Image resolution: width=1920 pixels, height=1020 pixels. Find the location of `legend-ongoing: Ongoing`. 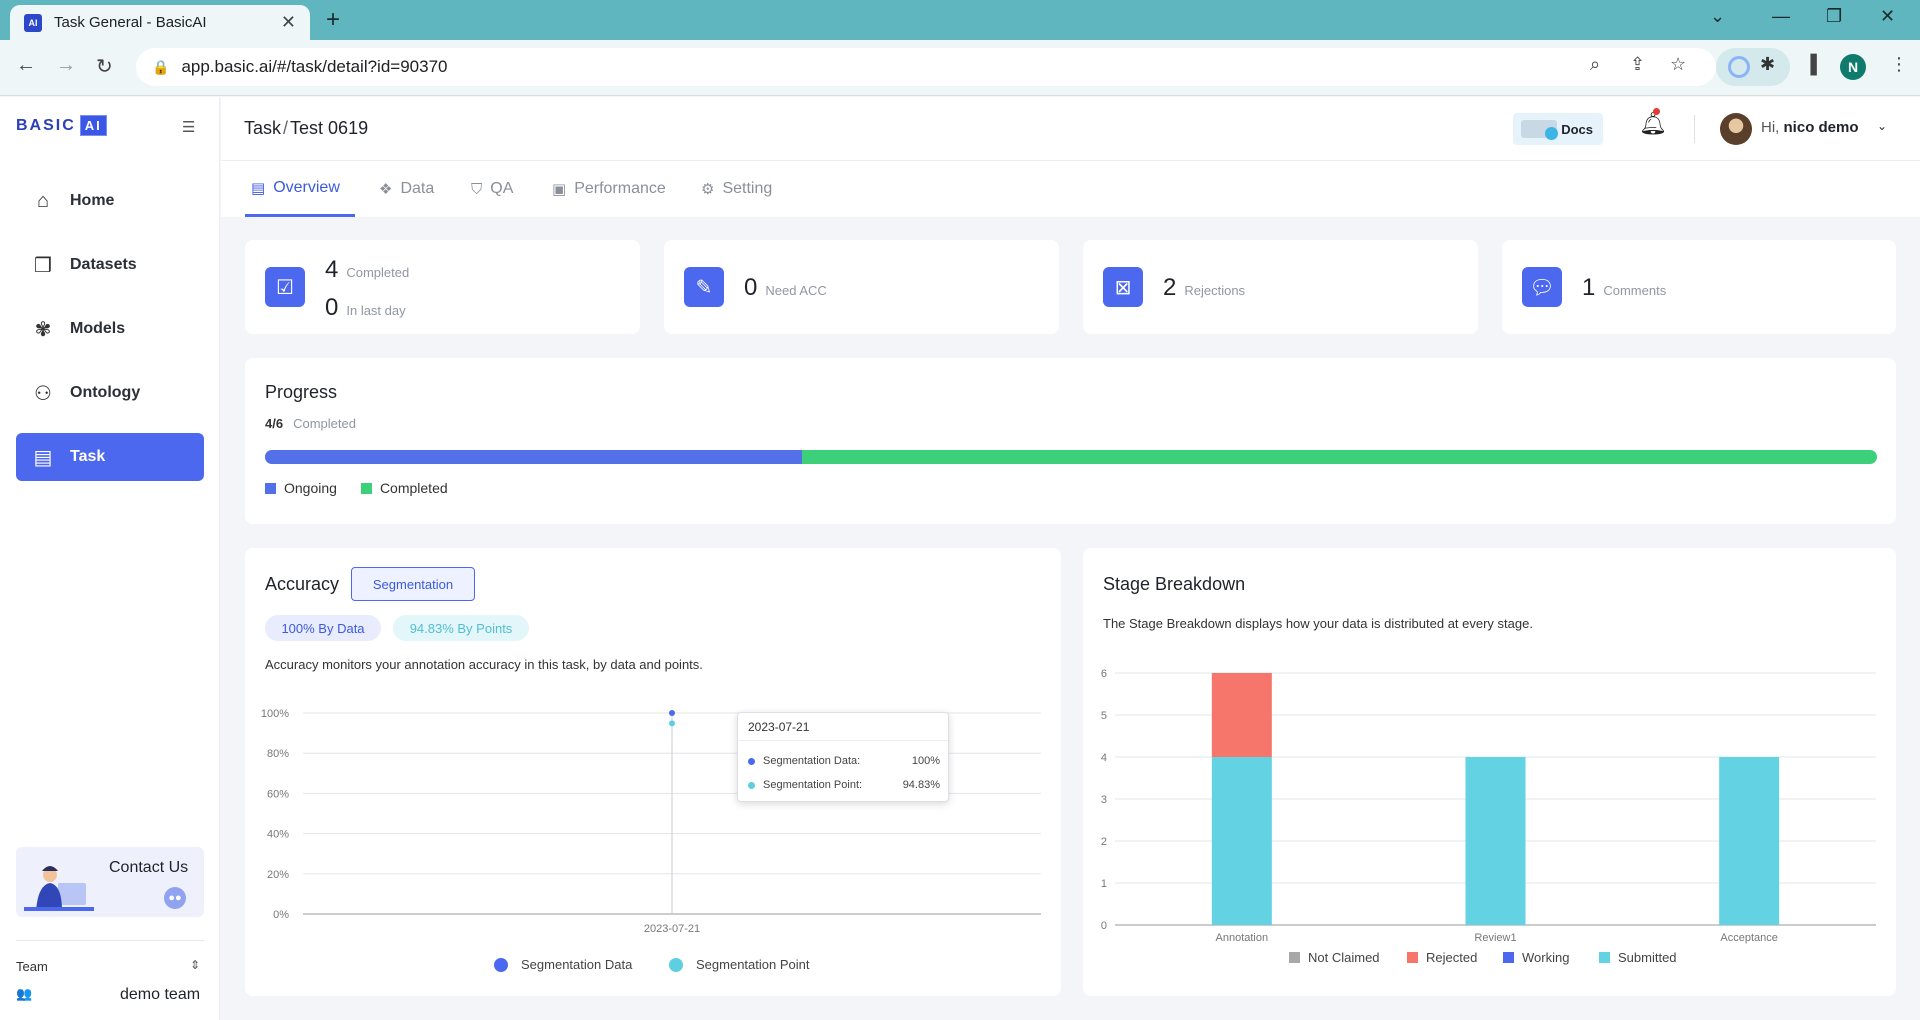

legend-ongoing: Ongoing is located at coordinates (301, 488).